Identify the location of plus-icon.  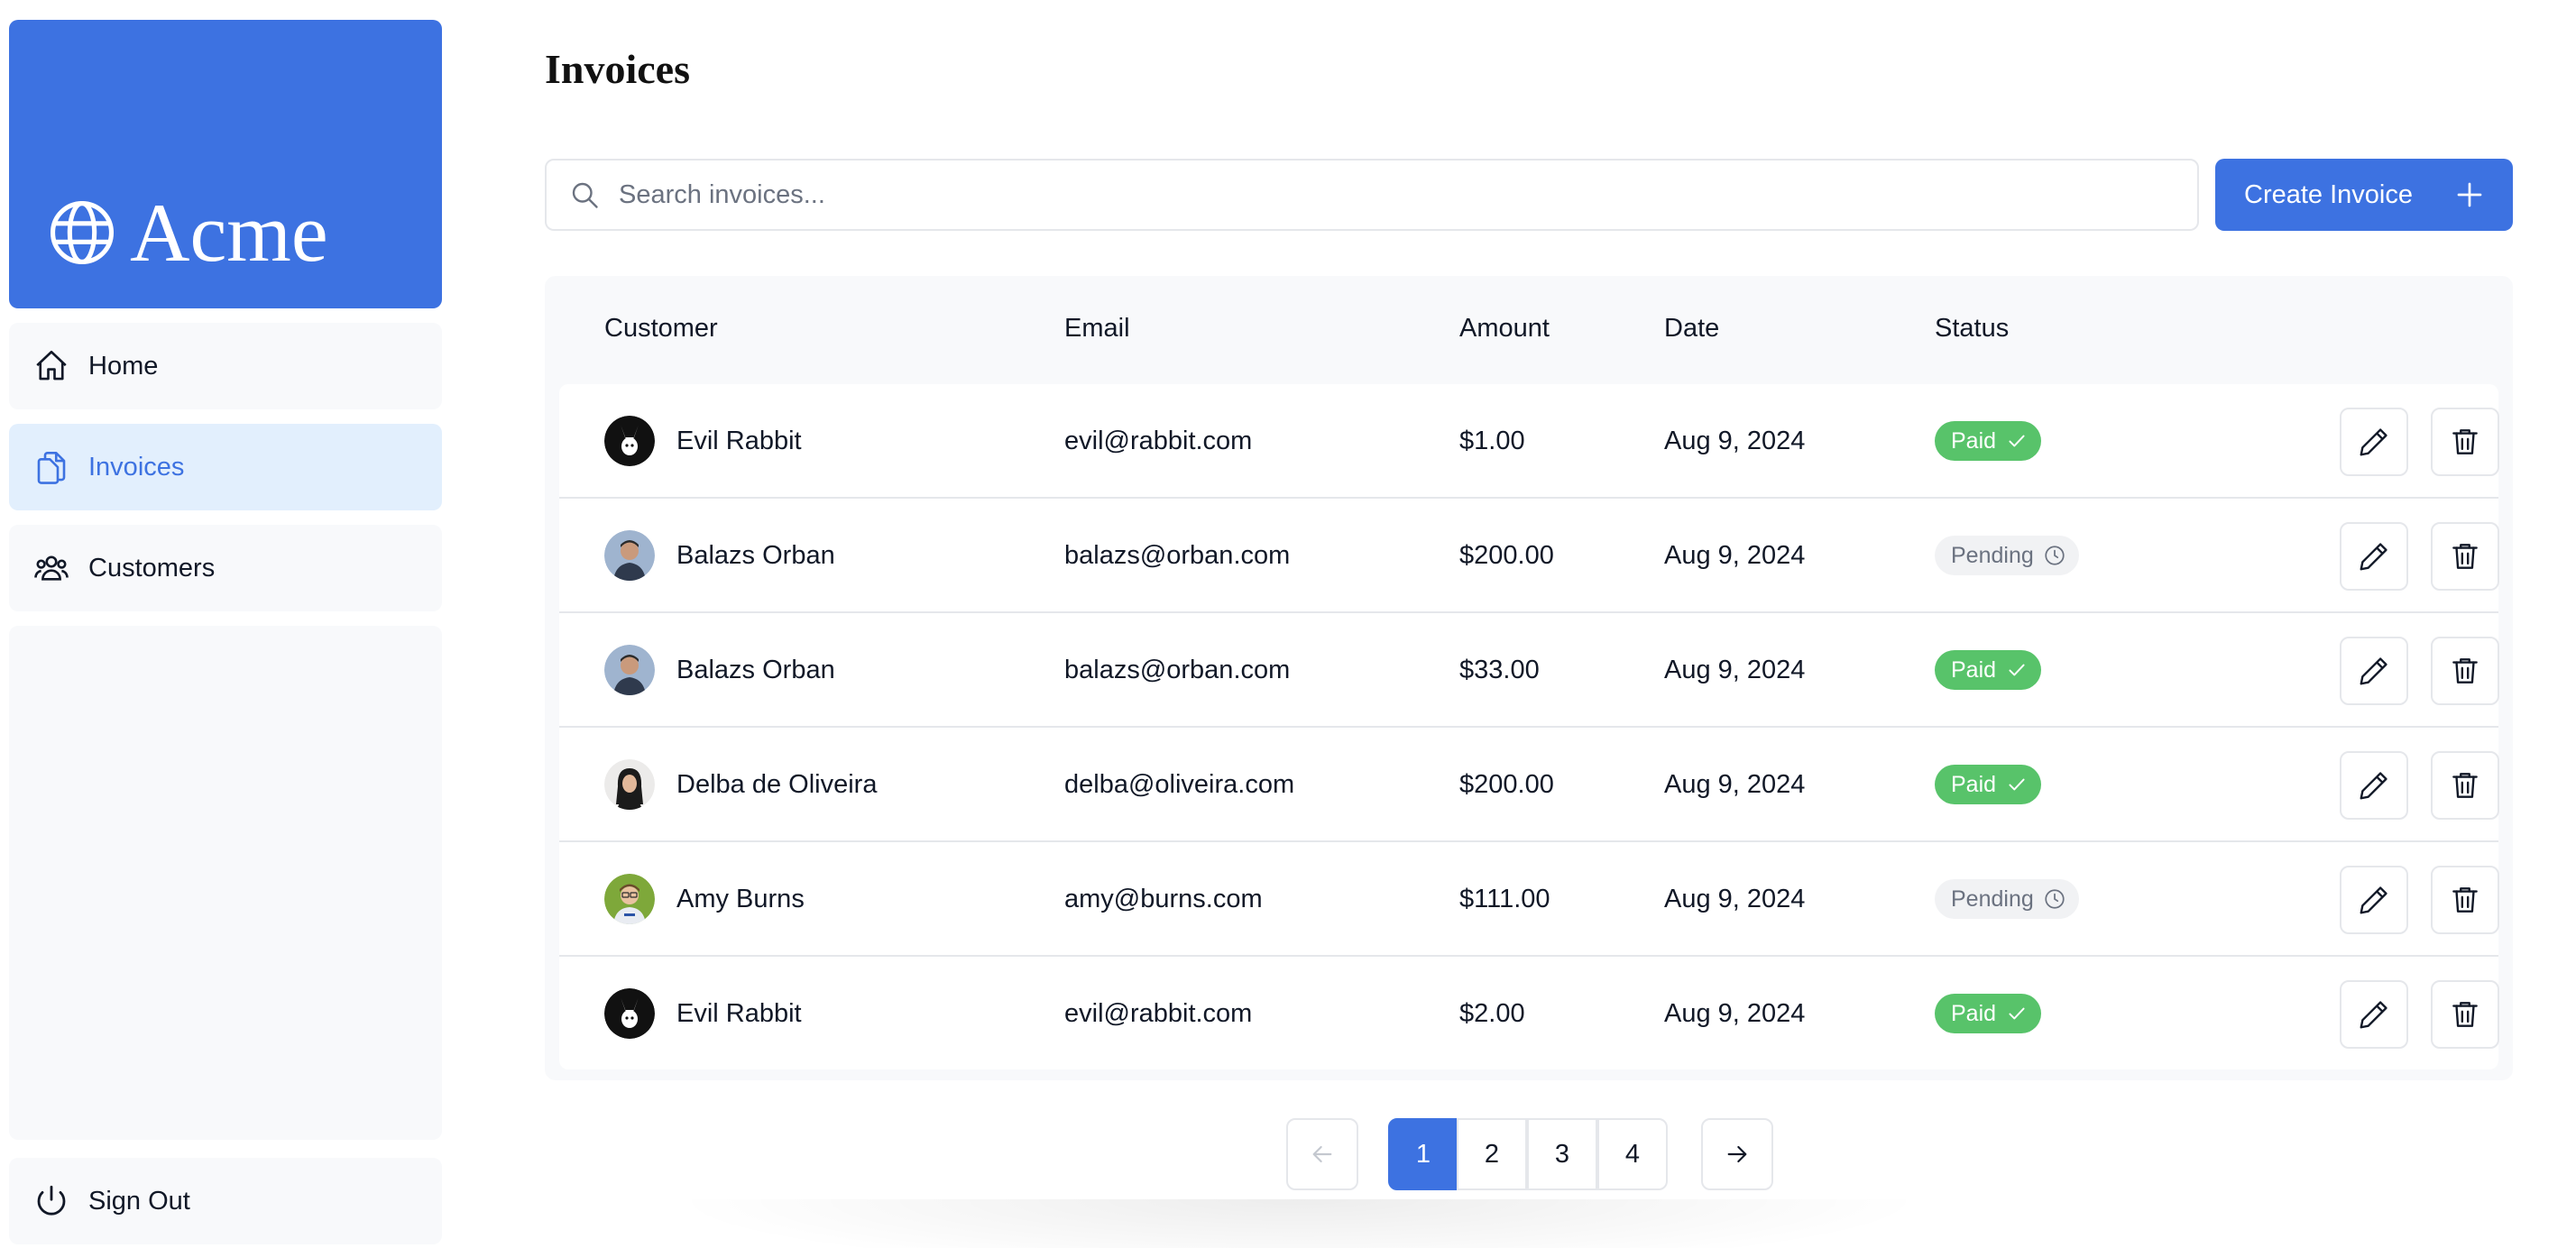
(2470, 194).